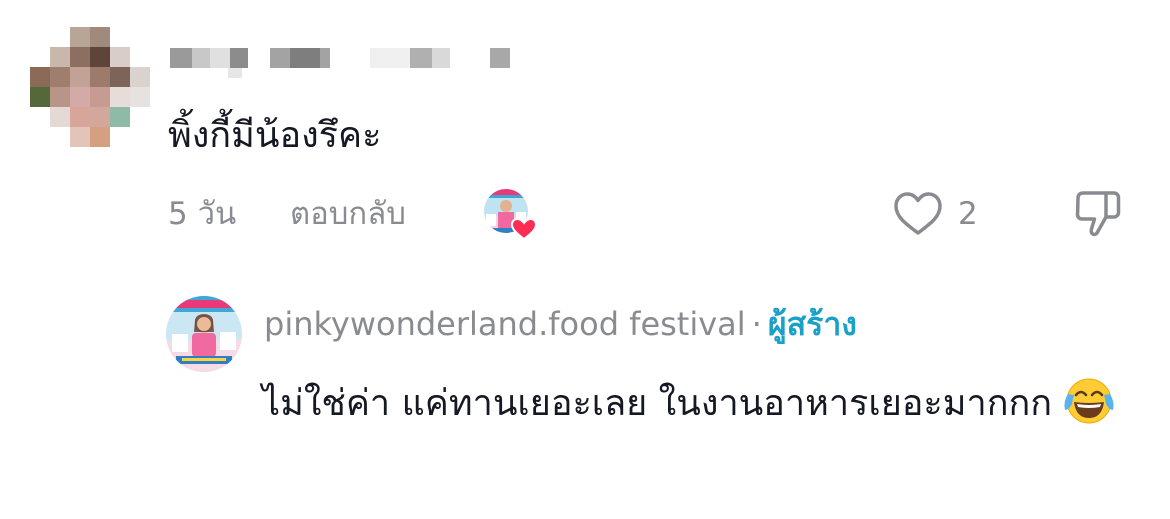  What do you see at coordinates (202, 214) in the screenshot?
I see `comment-timestamp: 5 วัน` at bounding box center [202, 214].